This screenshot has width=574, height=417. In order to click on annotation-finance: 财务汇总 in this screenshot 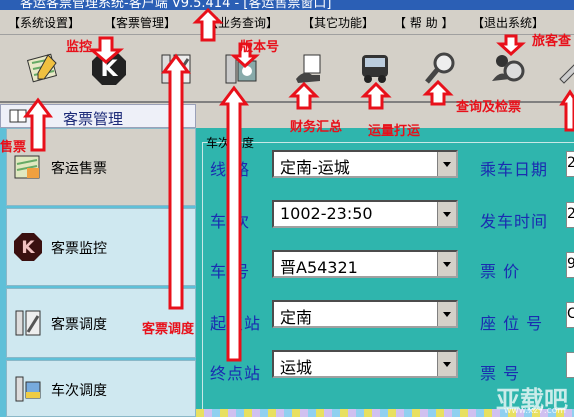, I will do `click(316, 127)`.